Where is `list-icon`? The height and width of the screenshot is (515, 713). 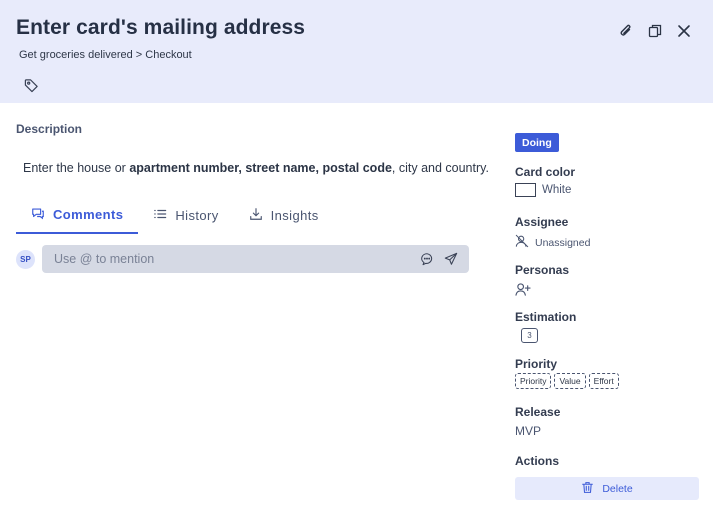
list-icon is located at coordinates (160, 215).